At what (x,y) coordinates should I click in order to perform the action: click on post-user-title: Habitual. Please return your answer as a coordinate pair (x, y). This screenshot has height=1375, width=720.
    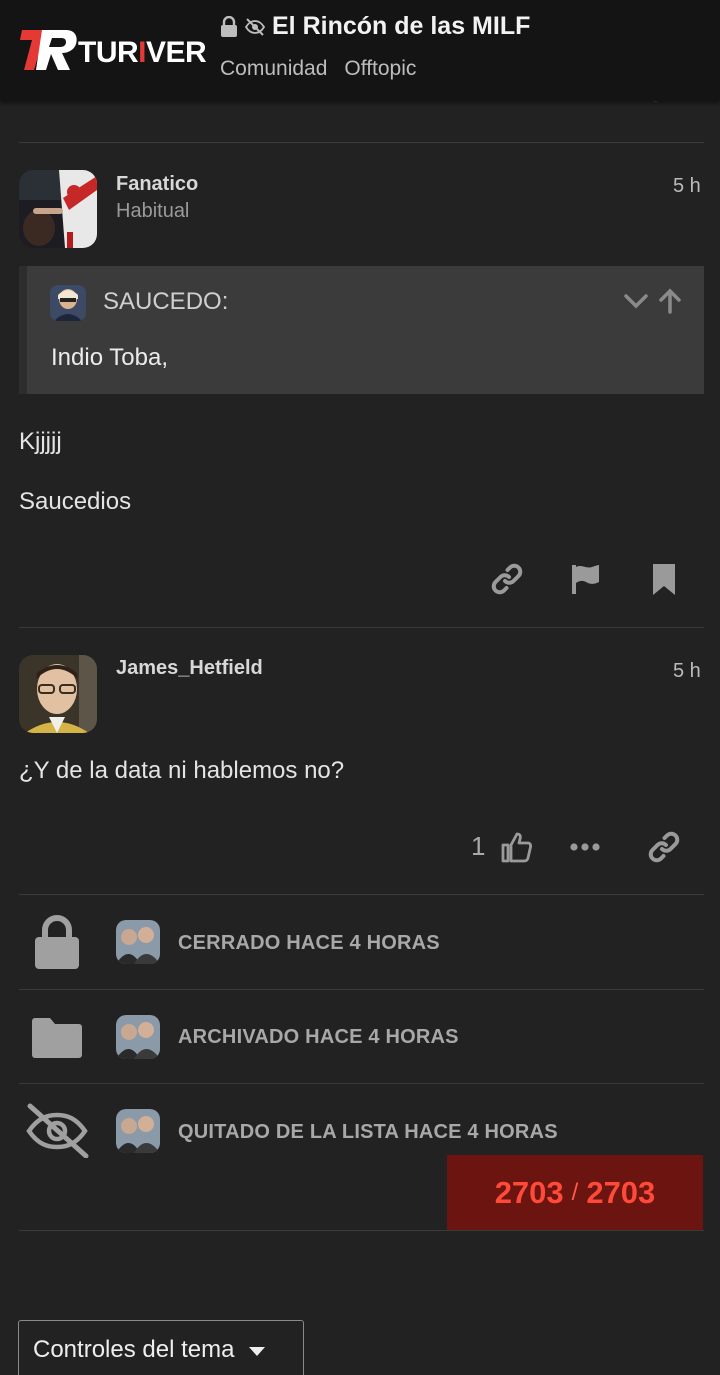
    Looking at the image, I should click on (153, 211).